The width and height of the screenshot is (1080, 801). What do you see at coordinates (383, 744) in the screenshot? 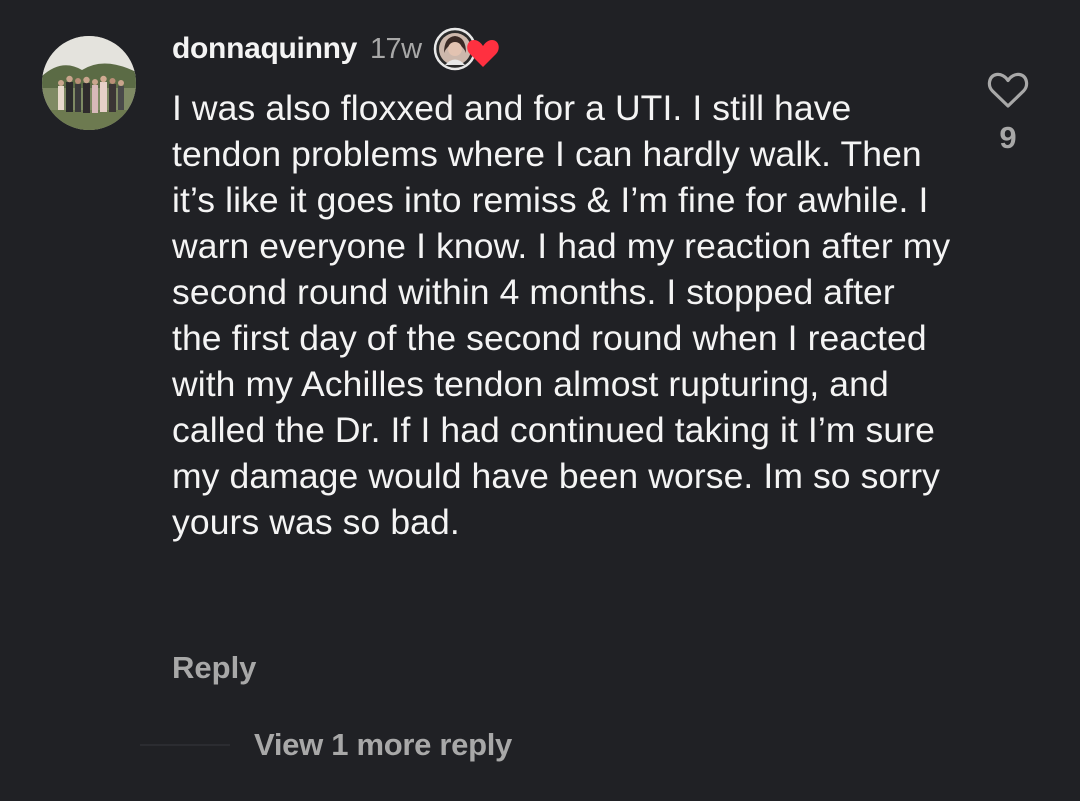
I see `view-more-replies-label: View 1 more reply` at bounding box center [383, 744].